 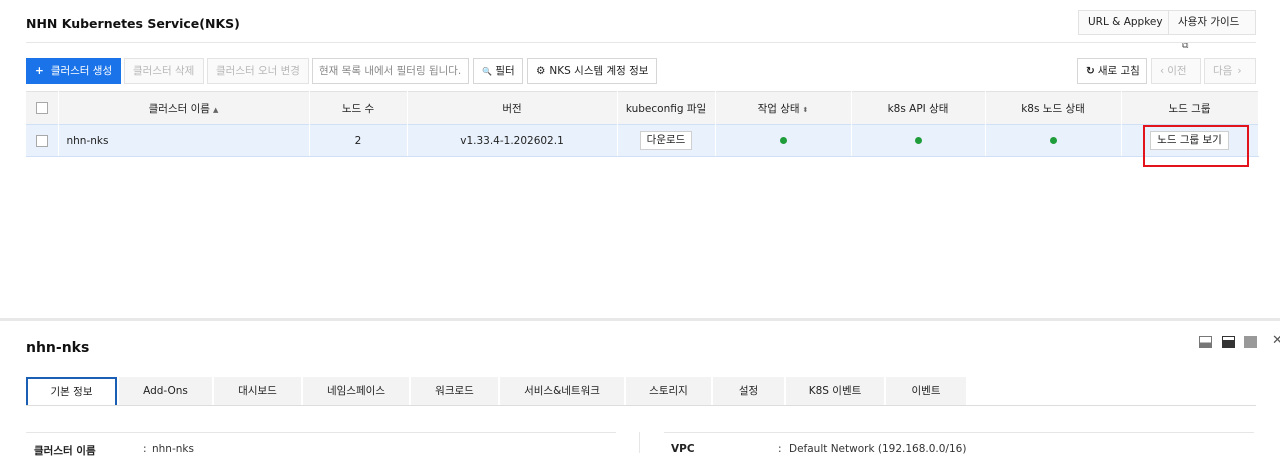 I want to click on change-owner-button: 클러스터 오너 변경, so click(x=258, y=71).